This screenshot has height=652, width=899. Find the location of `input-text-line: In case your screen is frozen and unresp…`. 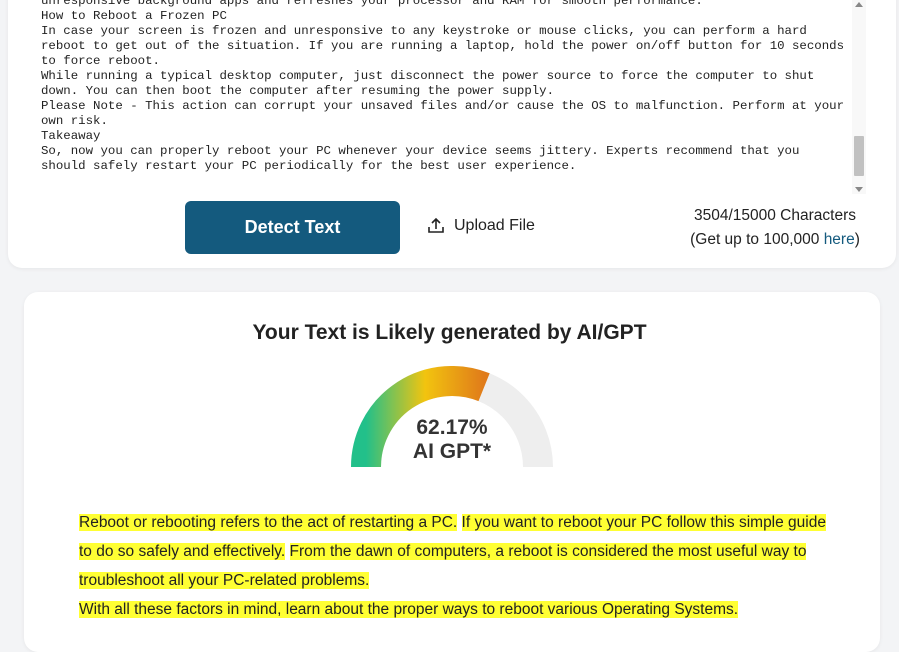

input-text-line: In case your screen is frozen and unresp… is located at coordinates (446, 46).